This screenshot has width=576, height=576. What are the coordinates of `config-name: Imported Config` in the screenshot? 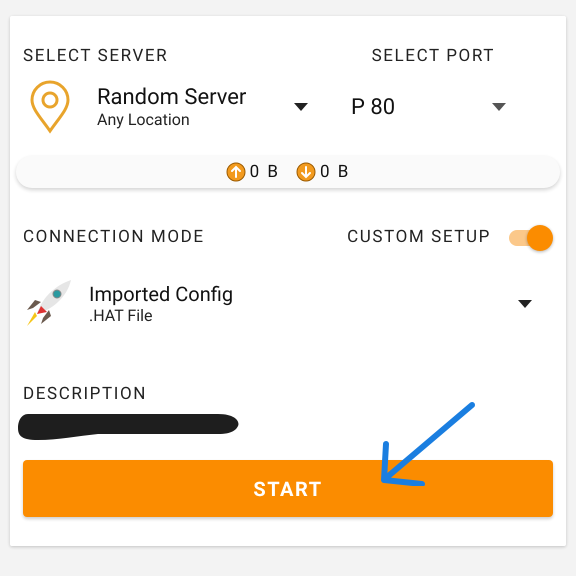 It's located at (161, 294).